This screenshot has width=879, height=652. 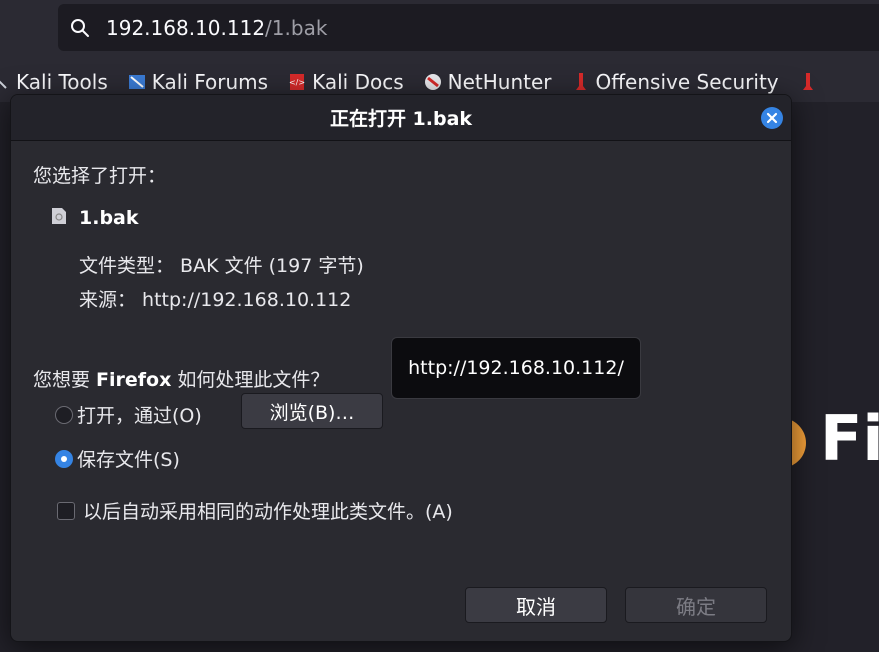 What do you see at coordinates (109, 218) in the screenshot?
I see `file-name: 1.bak` at bounding box center [109, 218].